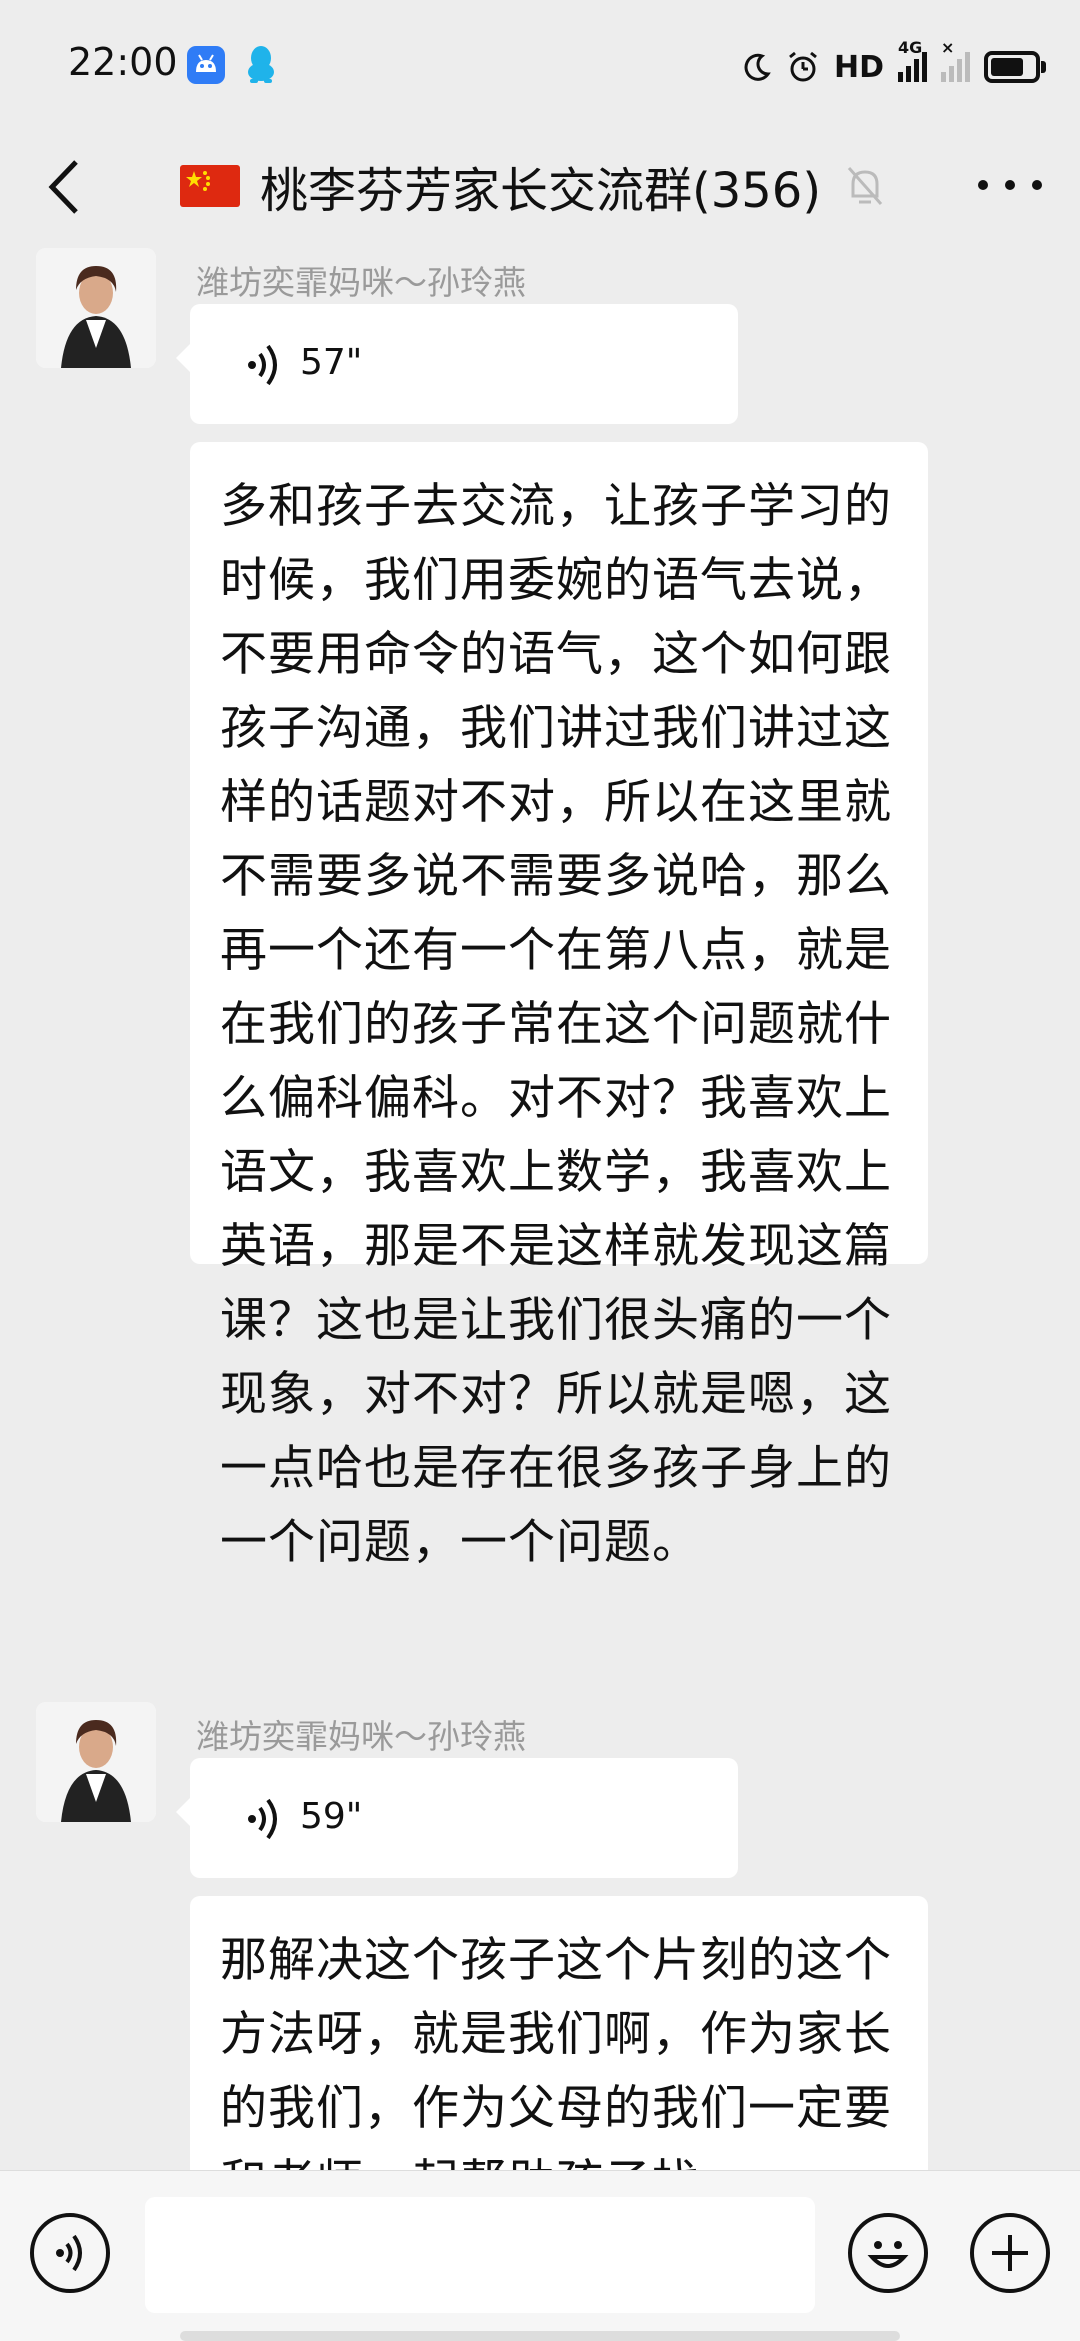  Describe the element at coordinates (541, 191) in the screenshot. I see `group-name: 桃李芬芳家长交流群(356)` at that location.